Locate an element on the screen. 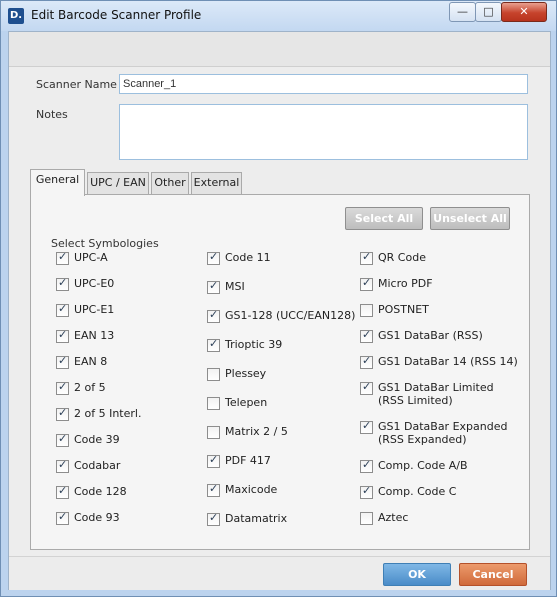 This screenshot has width=557, height=597. checkbox-label: Comp. Code A/B is located at coordinates (423, 465).